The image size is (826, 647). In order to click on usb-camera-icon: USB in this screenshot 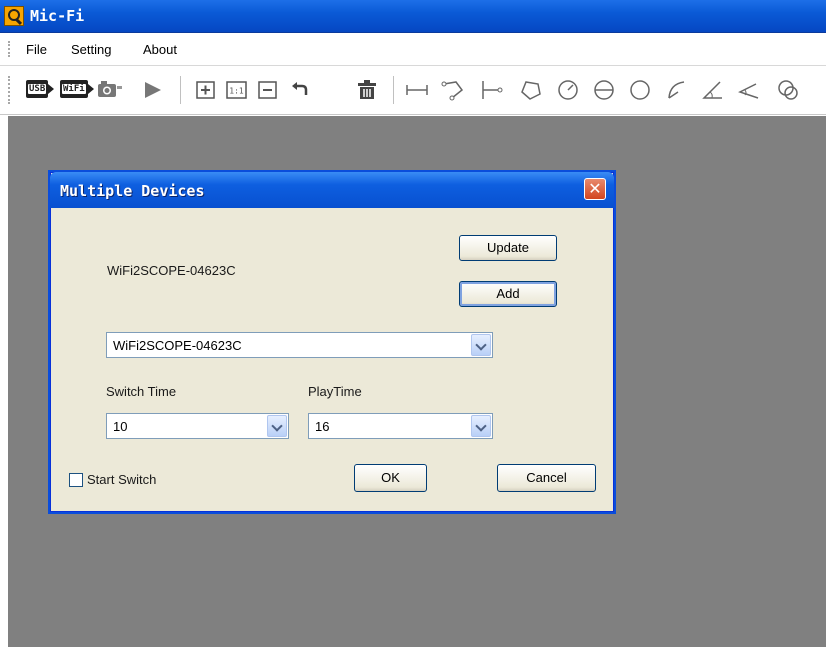, I will do `click(40, 89)`.